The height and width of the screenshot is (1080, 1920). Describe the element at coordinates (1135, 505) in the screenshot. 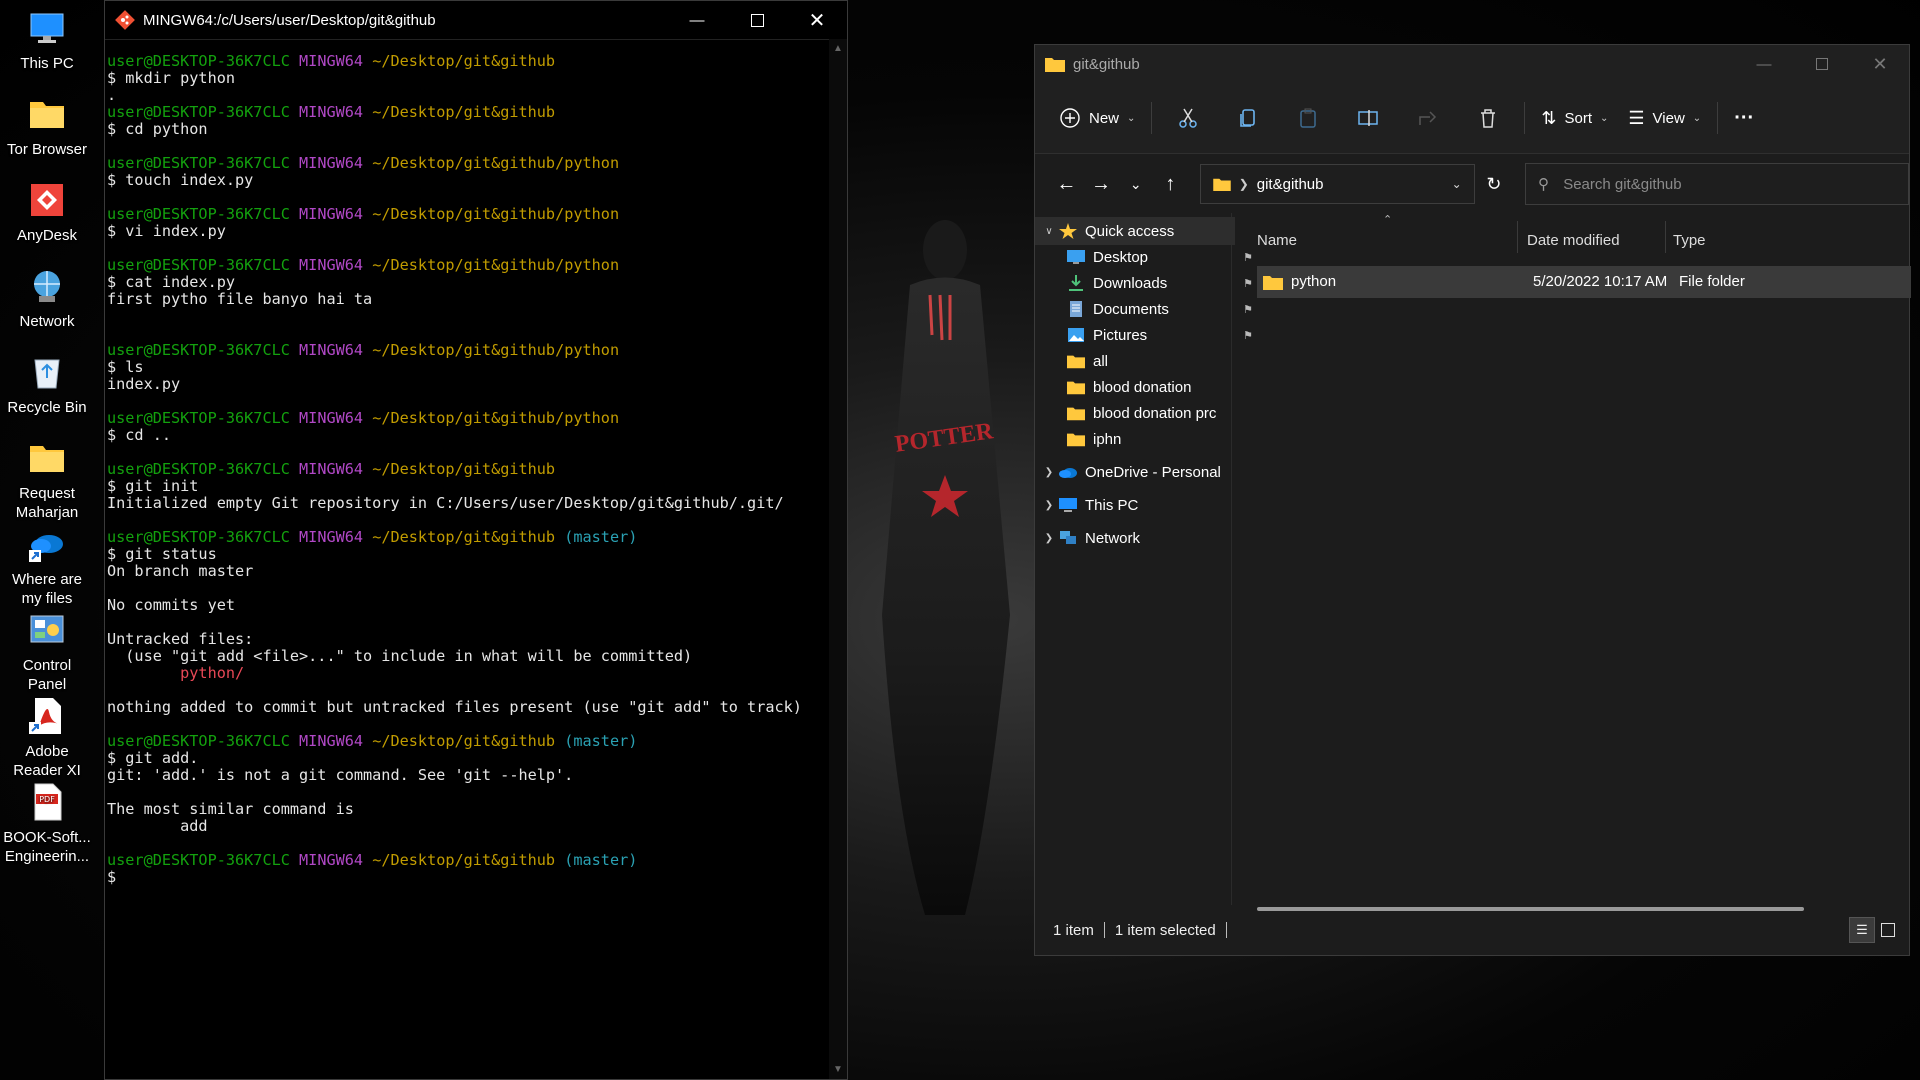

I see `sidebar-item-this-pc: ❯ This PC` at that location.